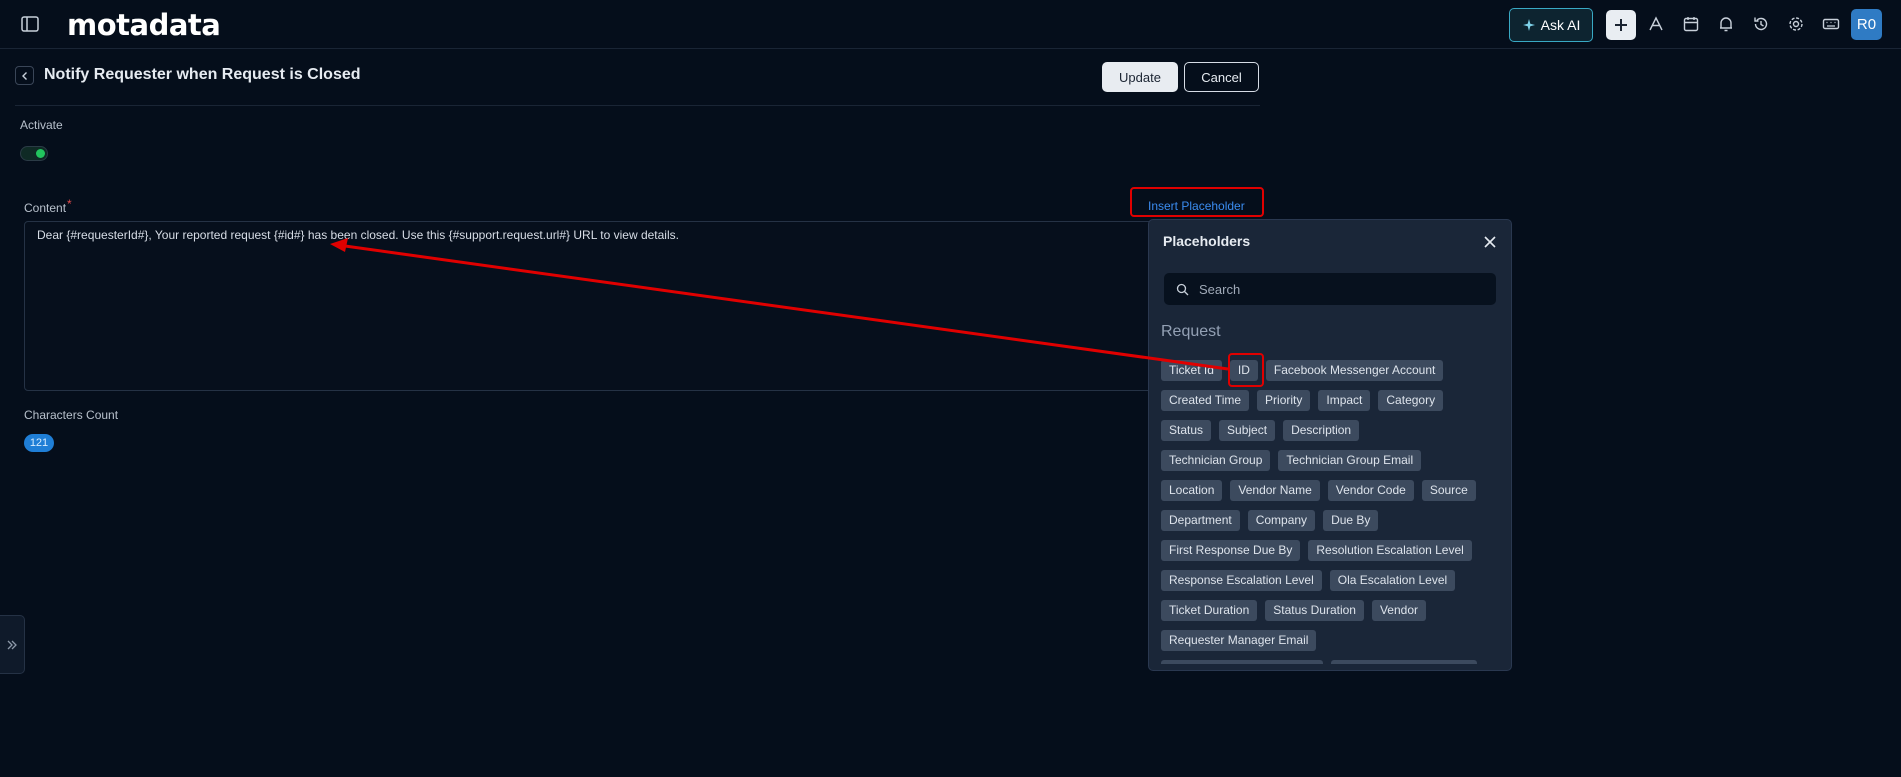 Image resolution: width=1901 pixels, height=777 pixels. I want to click on plus-icon, so click(1621, 25).